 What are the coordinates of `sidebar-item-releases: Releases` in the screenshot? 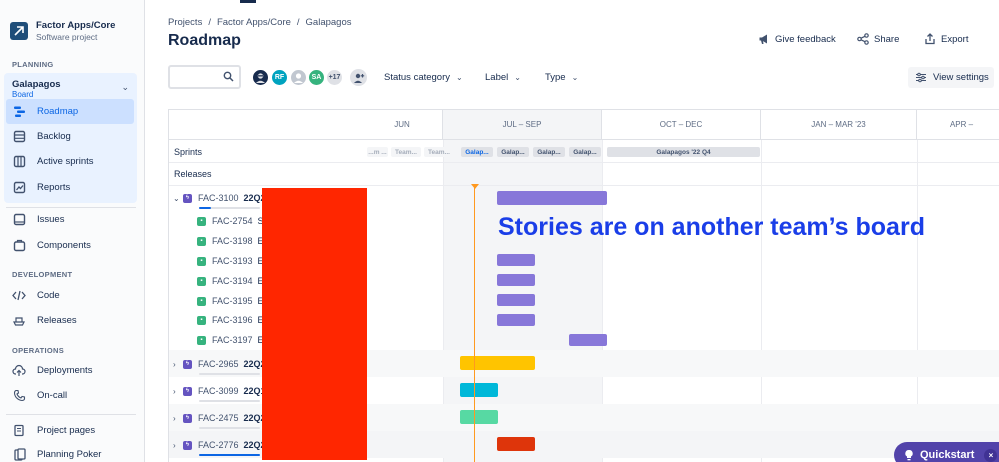 It's located at (70, 320).